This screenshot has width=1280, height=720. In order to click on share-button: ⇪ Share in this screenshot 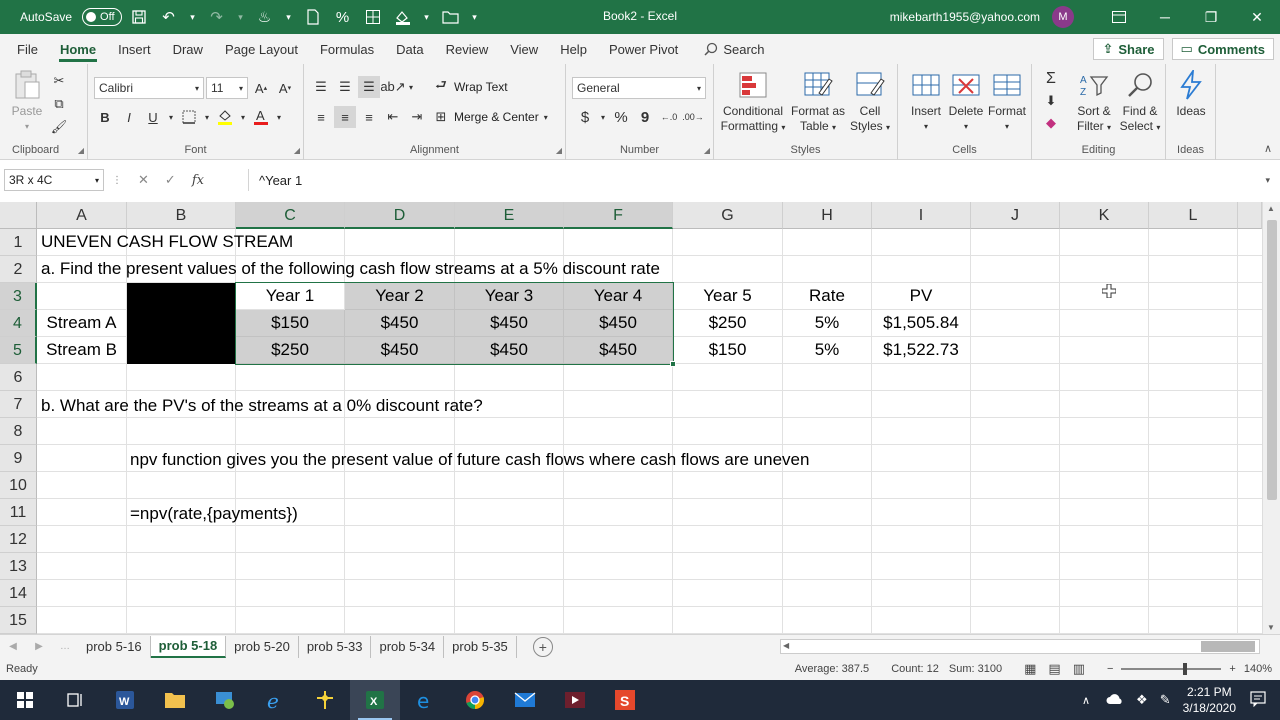, I will do `click(1128, 49)`.